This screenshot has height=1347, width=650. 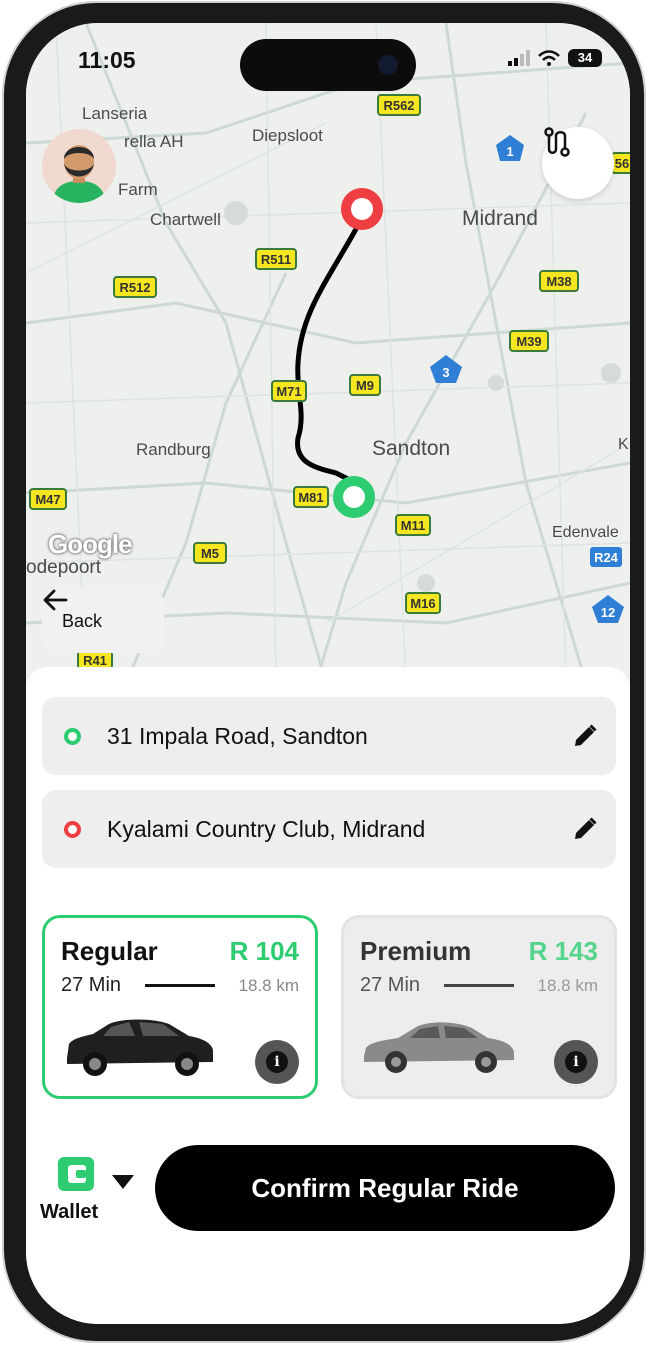 I want to click on road-shield: M9, so click(x=365, y=385).